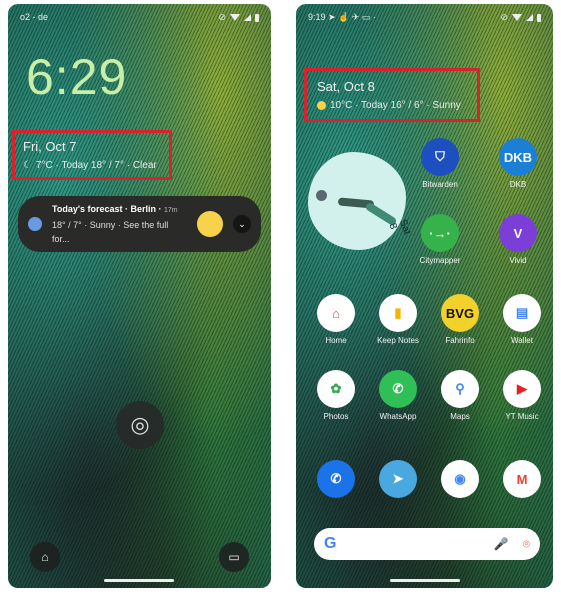 The image size is (561, 592). I want to click on app-keep-notes: ▮ Keep Notes, so click(398, 319).